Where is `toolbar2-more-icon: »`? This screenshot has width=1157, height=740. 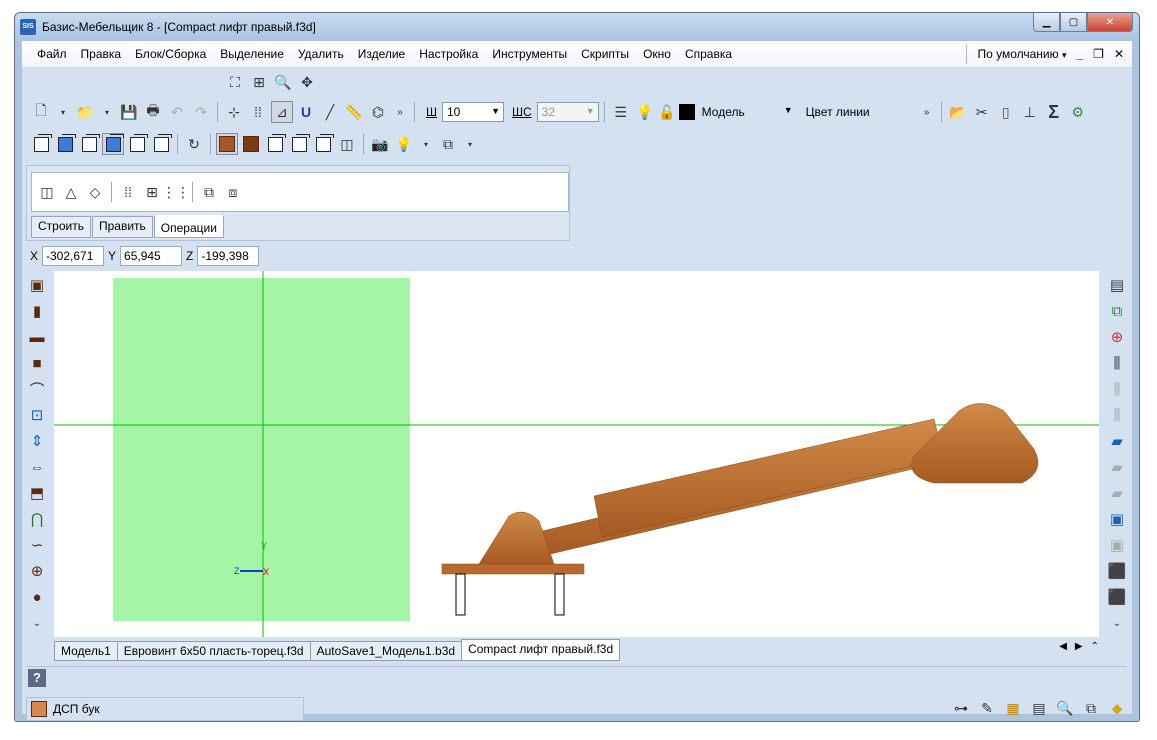
toolbar2-more-icon: » is located at coordinates (927, 112).